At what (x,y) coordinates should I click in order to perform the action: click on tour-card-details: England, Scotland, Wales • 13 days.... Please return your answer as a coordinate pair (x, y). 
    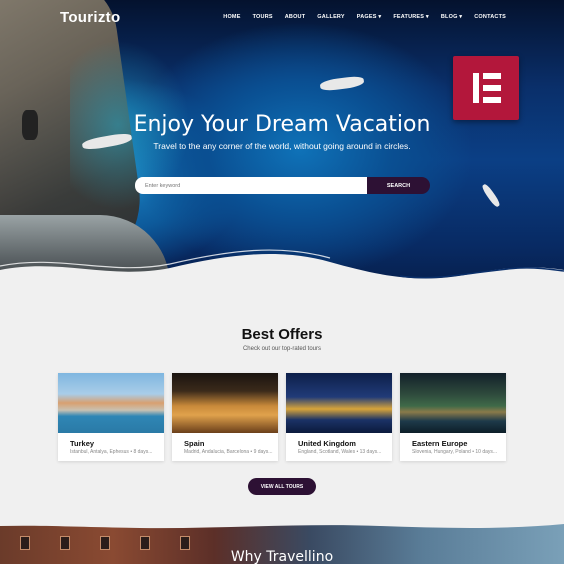
    Looking at the image, I should click on (340, 452).